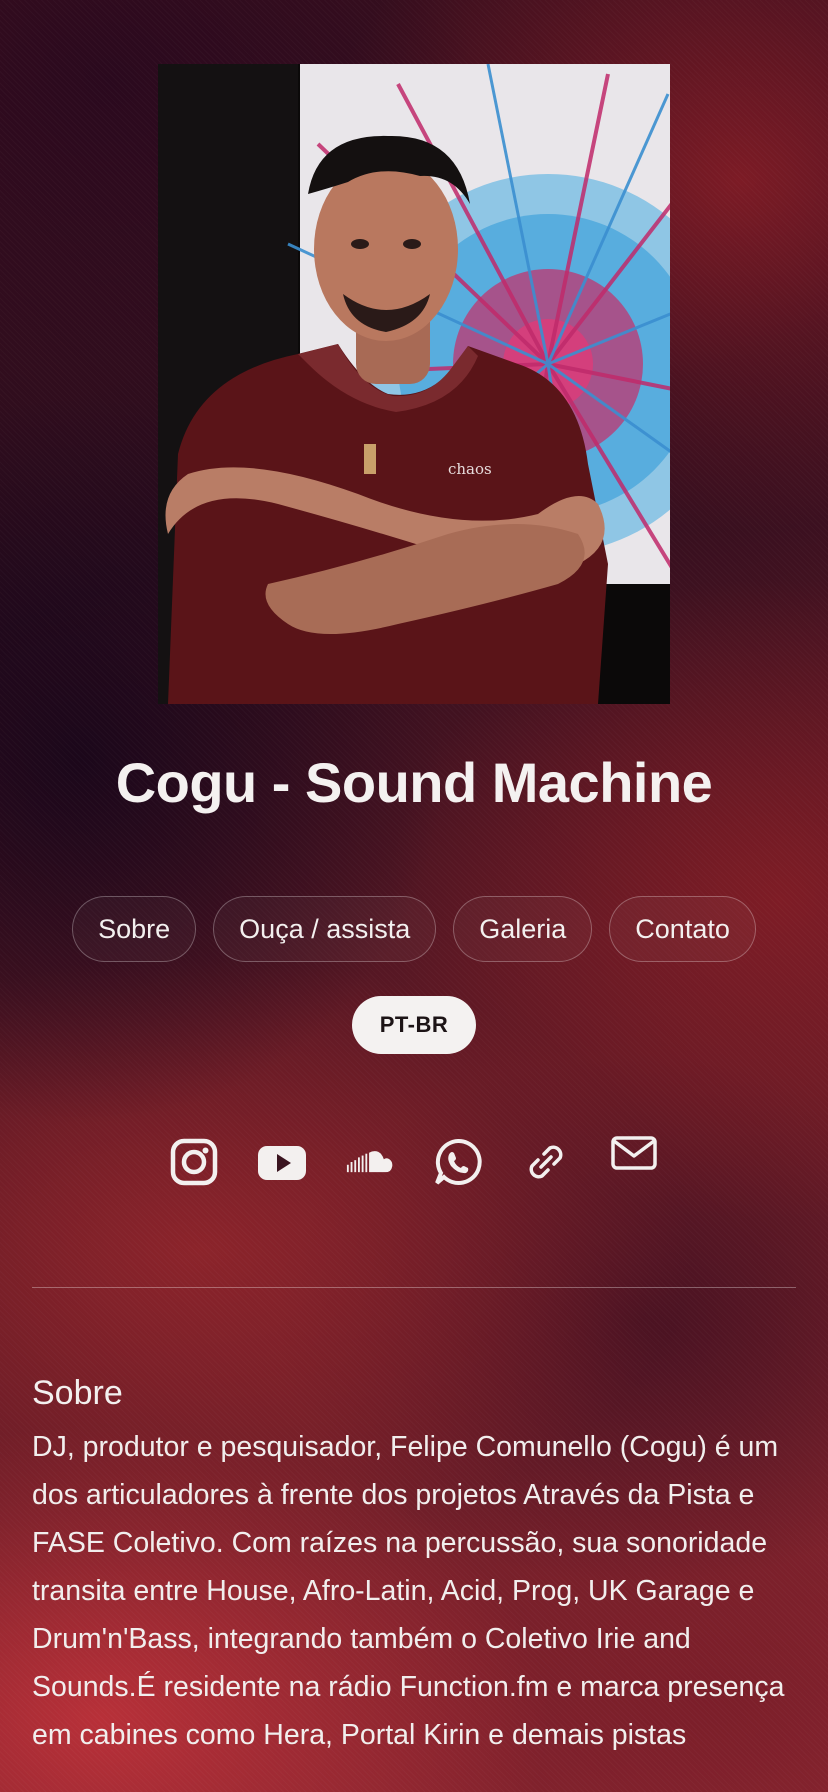 This screenshot has width=828, height=1792. I want to click on page-title: Cogu - Sound Machine, so click(414, 782).